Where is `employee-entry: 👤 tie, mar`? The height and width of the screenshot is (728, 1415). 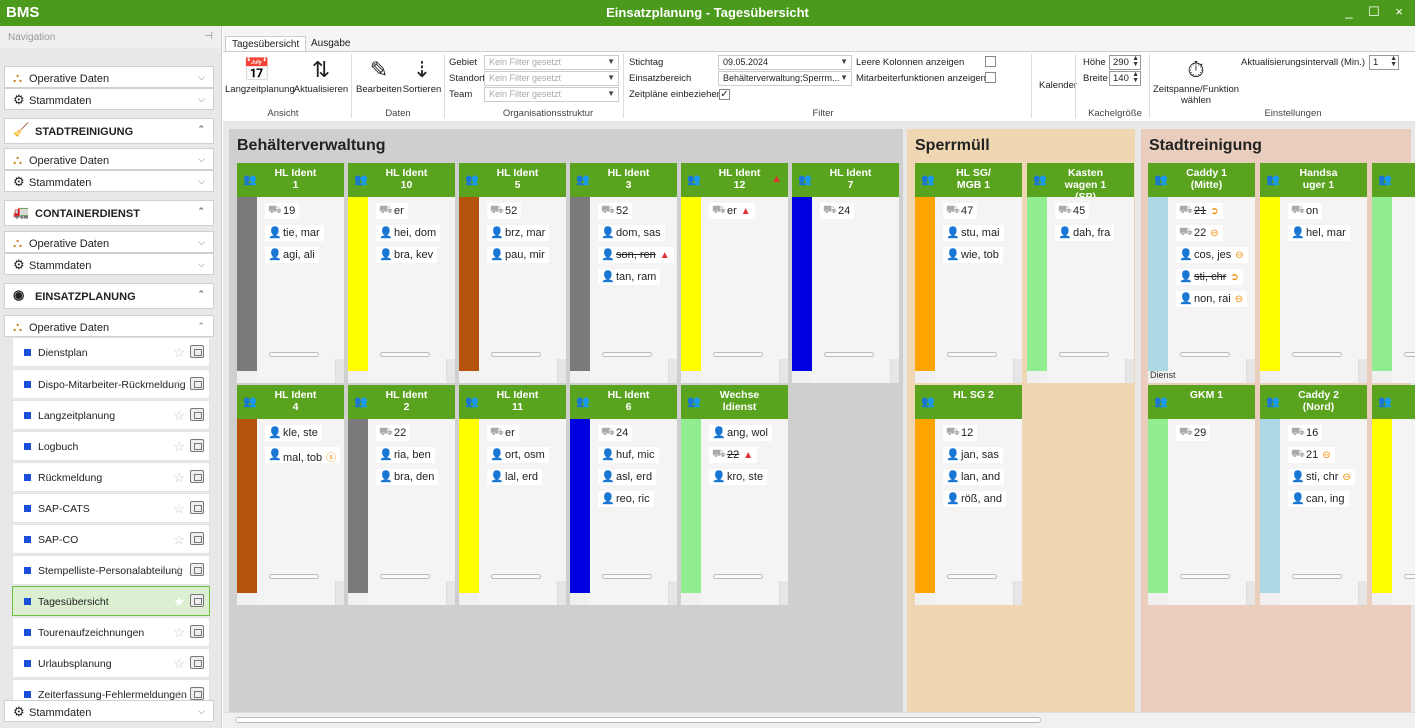
employee-entry: 👤 tie, mar is located at coordinates (294, 233).